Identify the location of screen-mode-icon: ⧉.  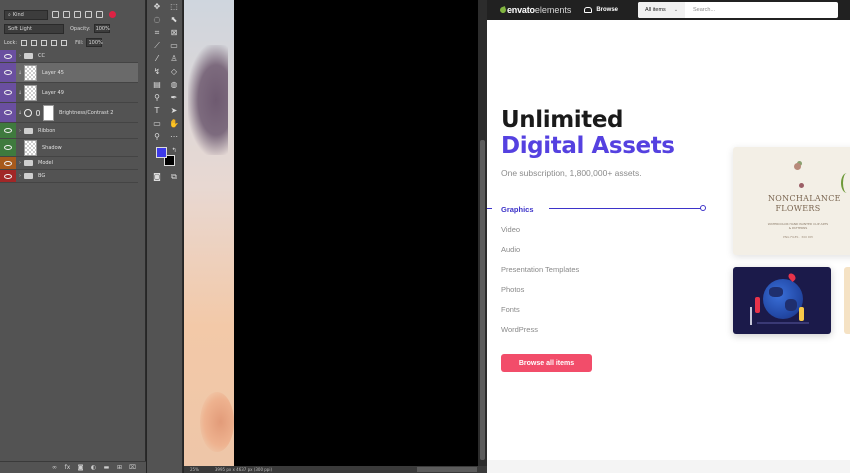
(174, 177).